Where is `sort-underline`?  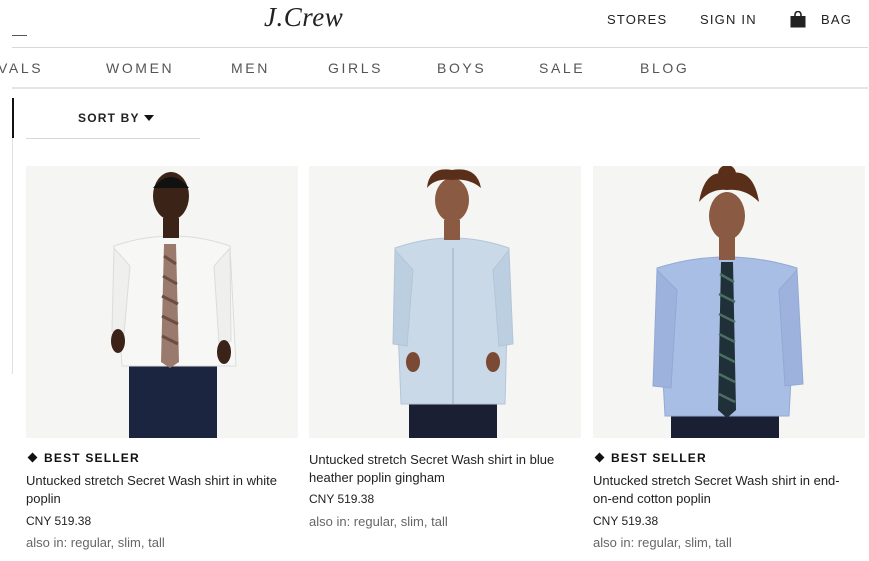 sort-underline is located at coordinates (113, 138).